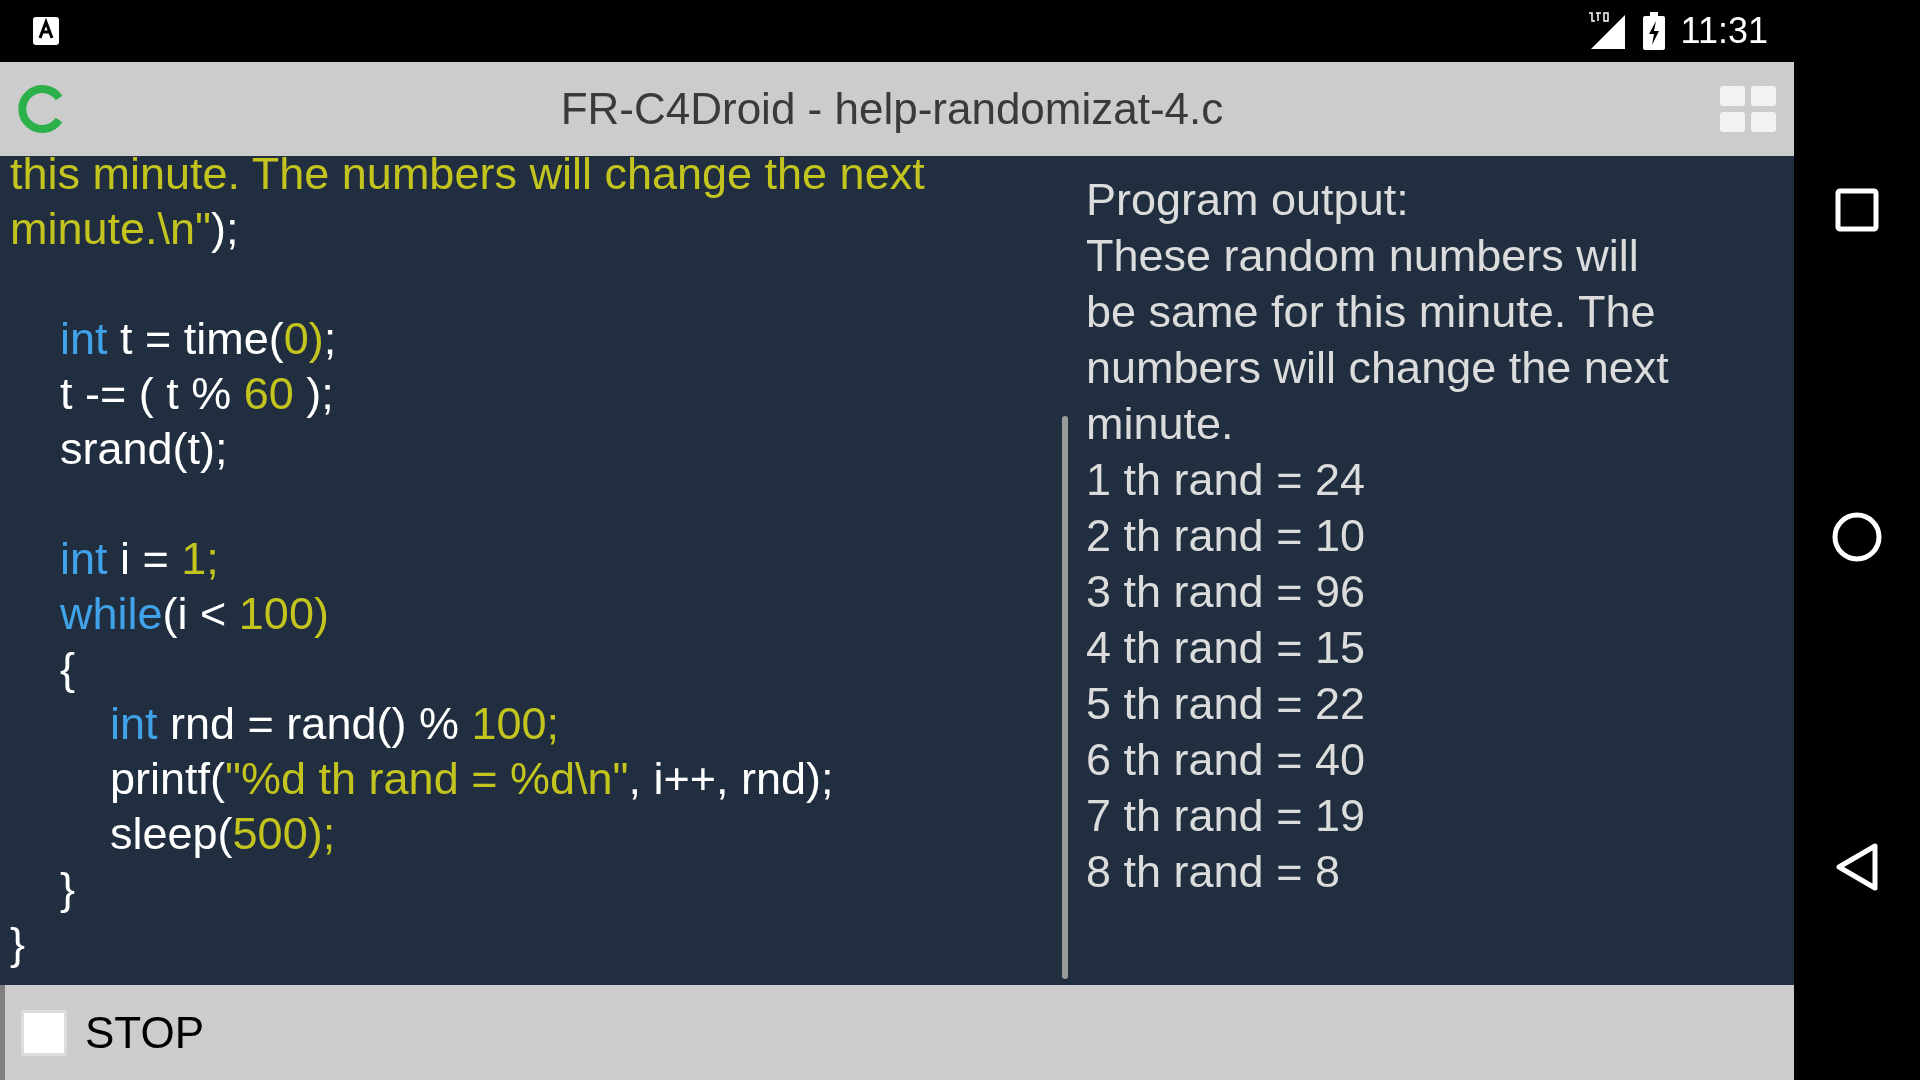  I want to click on output-line: numbers will change the next, so click(1377, 368).